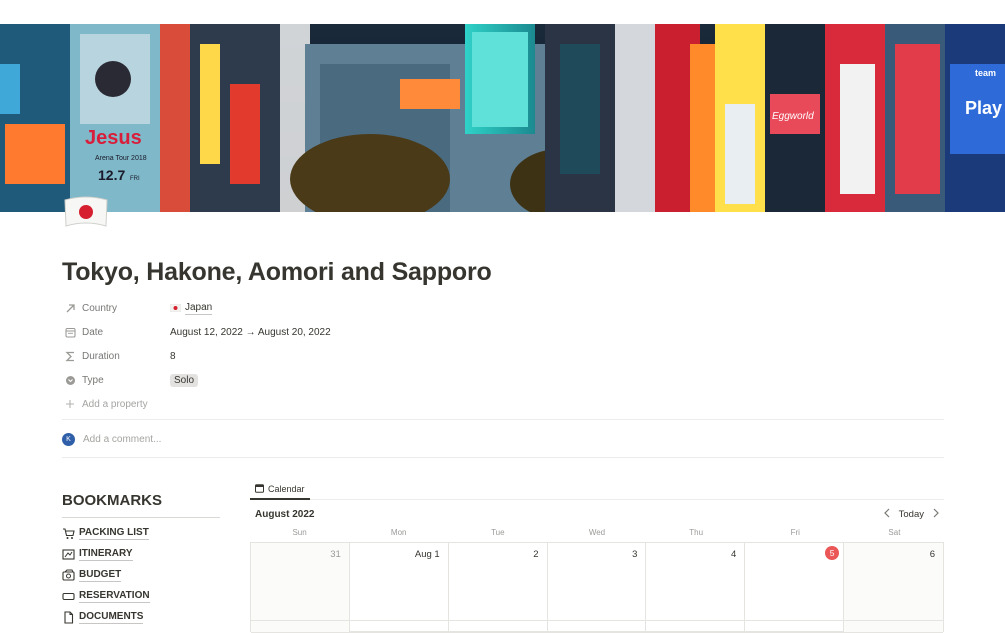 This screenshot has height=633, width=1005. I want to click on calendar-day-cell: Aug 1, so click(399, 582).